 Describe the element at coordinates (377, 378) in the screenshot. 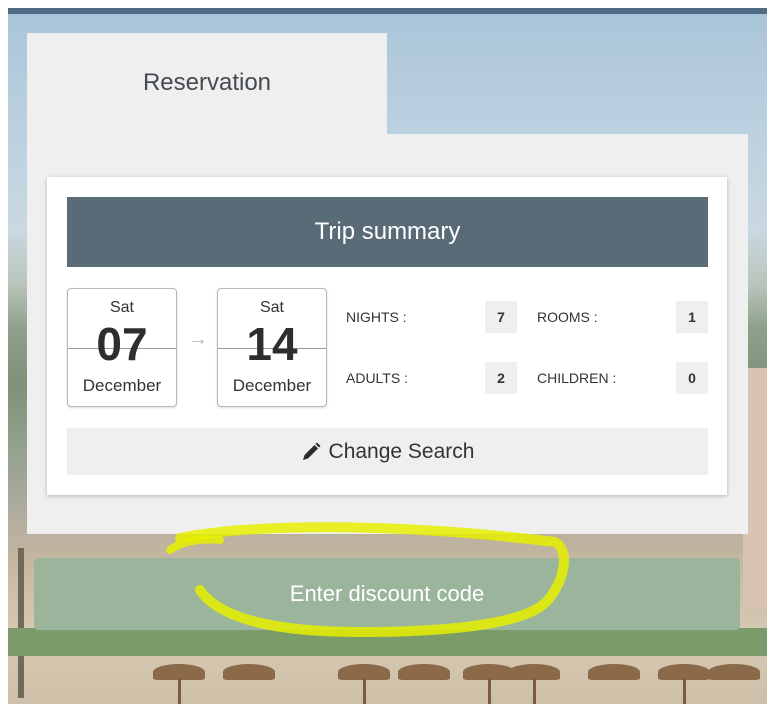

I see `adults-label: ADULTS :` at that location.